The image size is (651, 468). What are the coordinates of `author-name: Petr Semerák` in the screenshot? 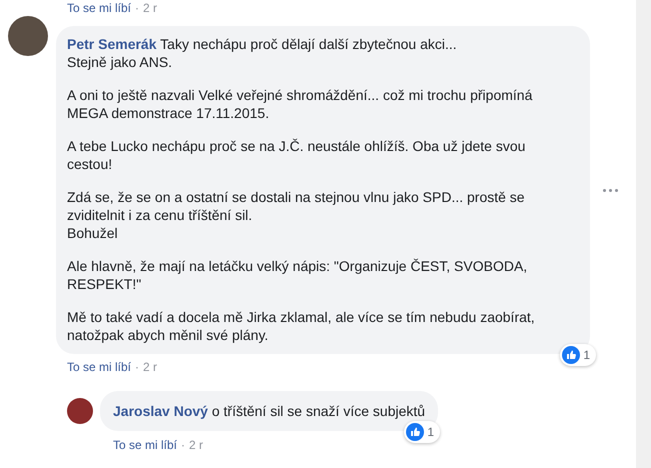 It's located at (112, 44).